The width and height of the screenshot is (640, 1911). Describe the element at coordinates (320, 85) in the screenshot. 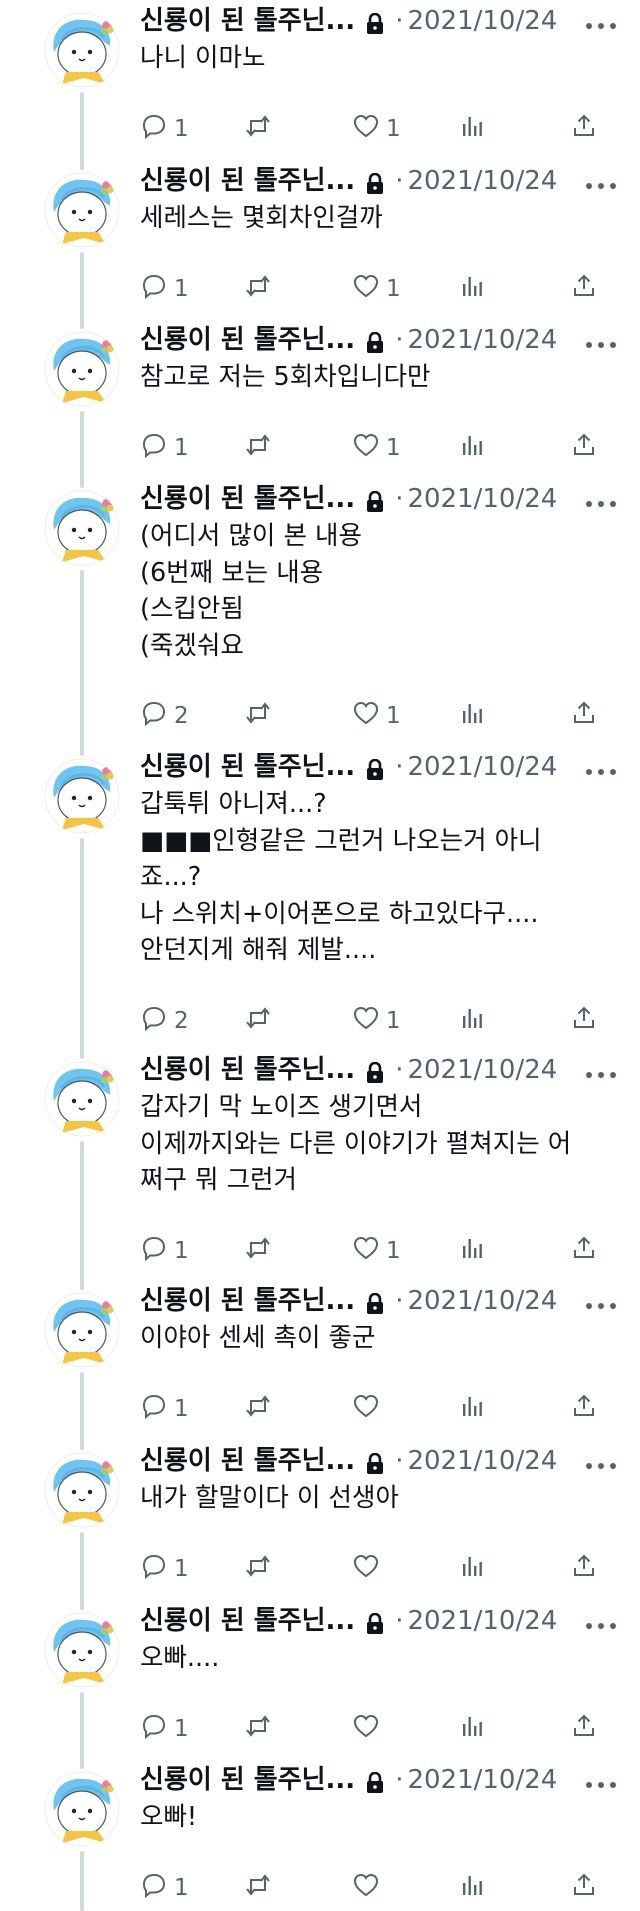

I see `tweet: 신룡이 된 톨주닌... · 2021/10/24 나니 이마노 1 1` at that location.